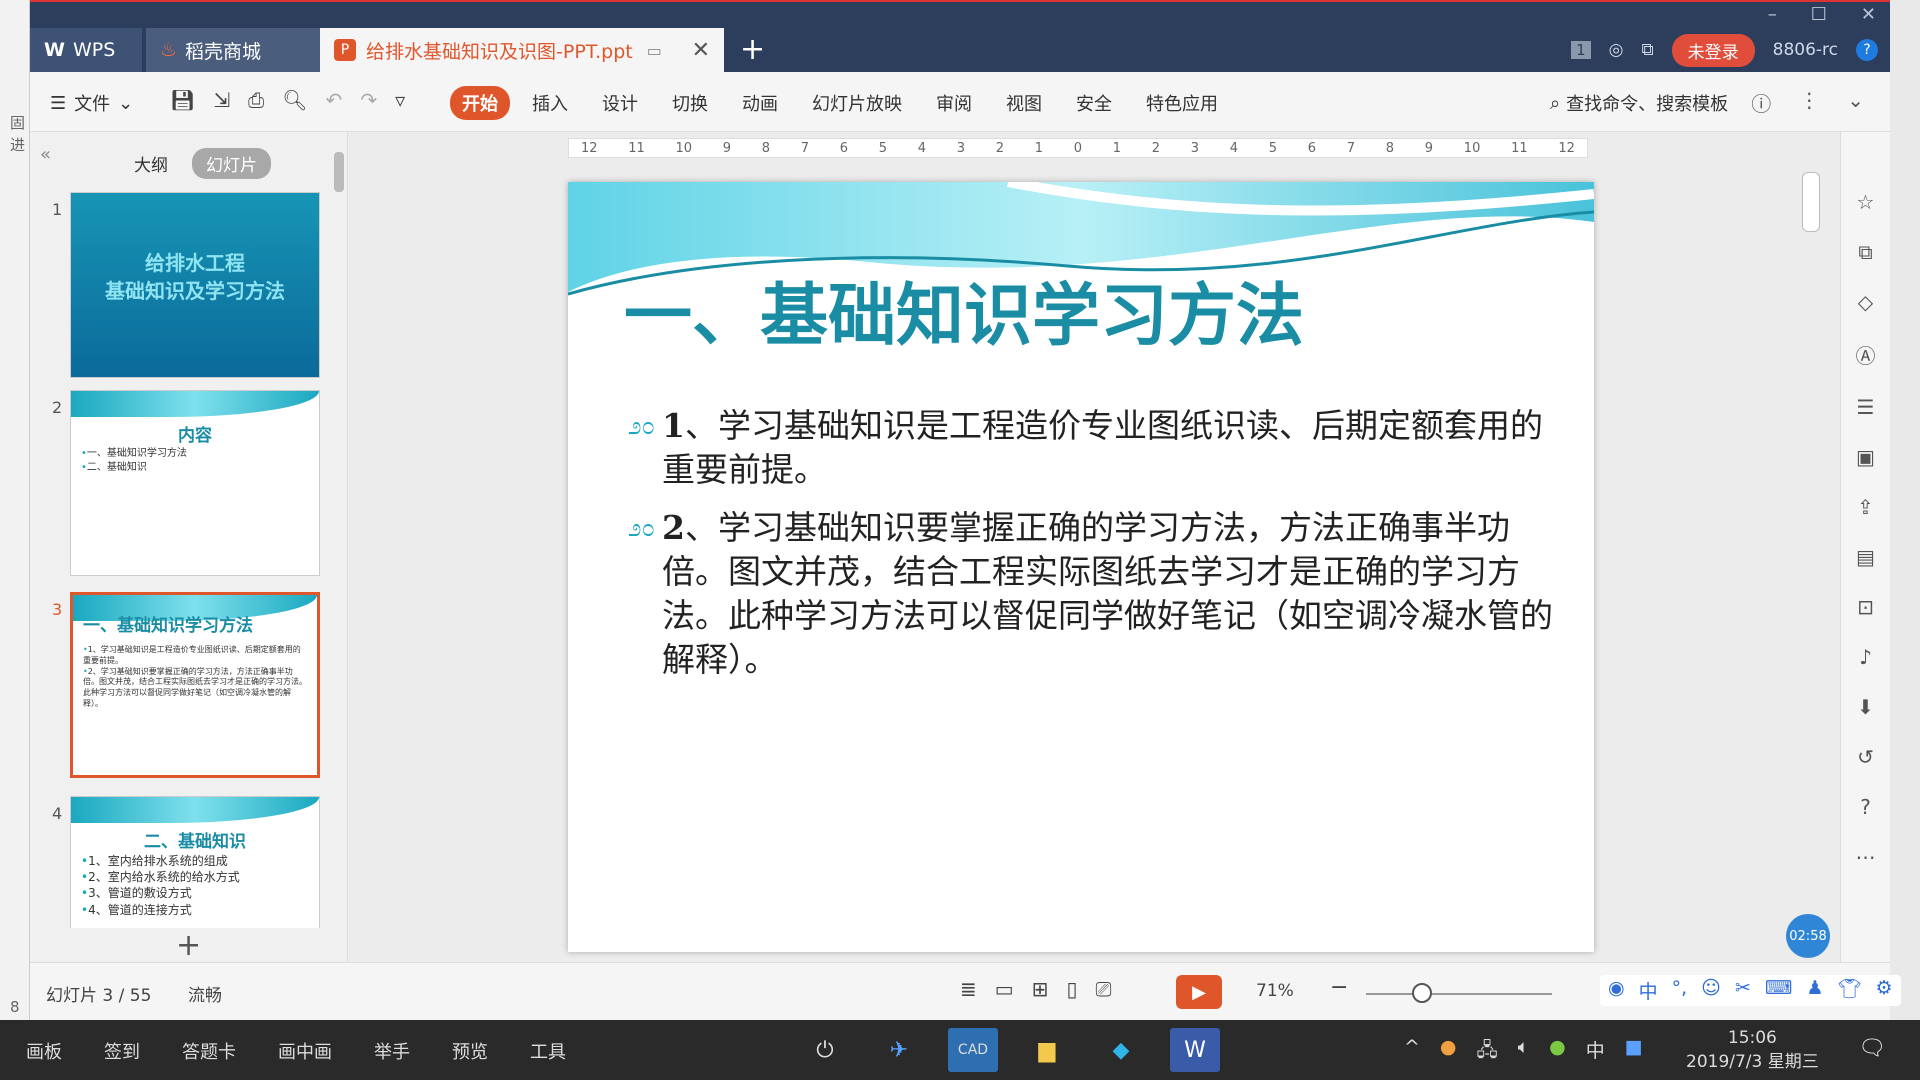  What do you see at coordinates (701, 50) in the screenshot?
I see `close-tab-icon: ✕` at bounding box center [701, 50].